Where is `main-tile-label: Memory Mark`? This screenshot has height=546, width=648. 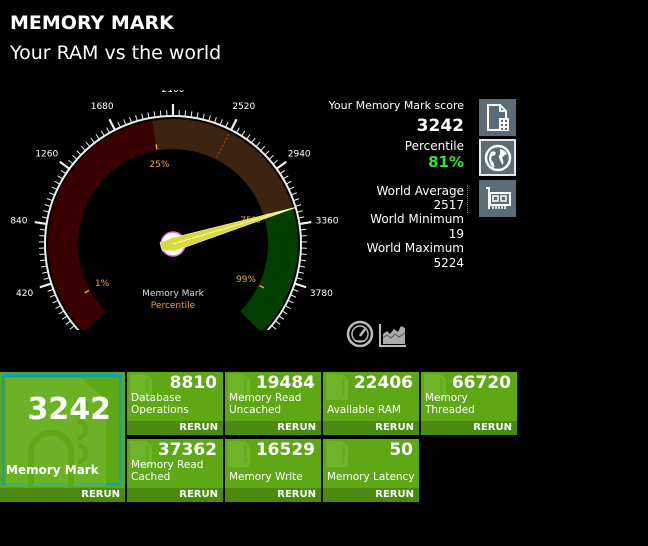 main-tile-label: Memory Mark is located at coordinates (52, 470).